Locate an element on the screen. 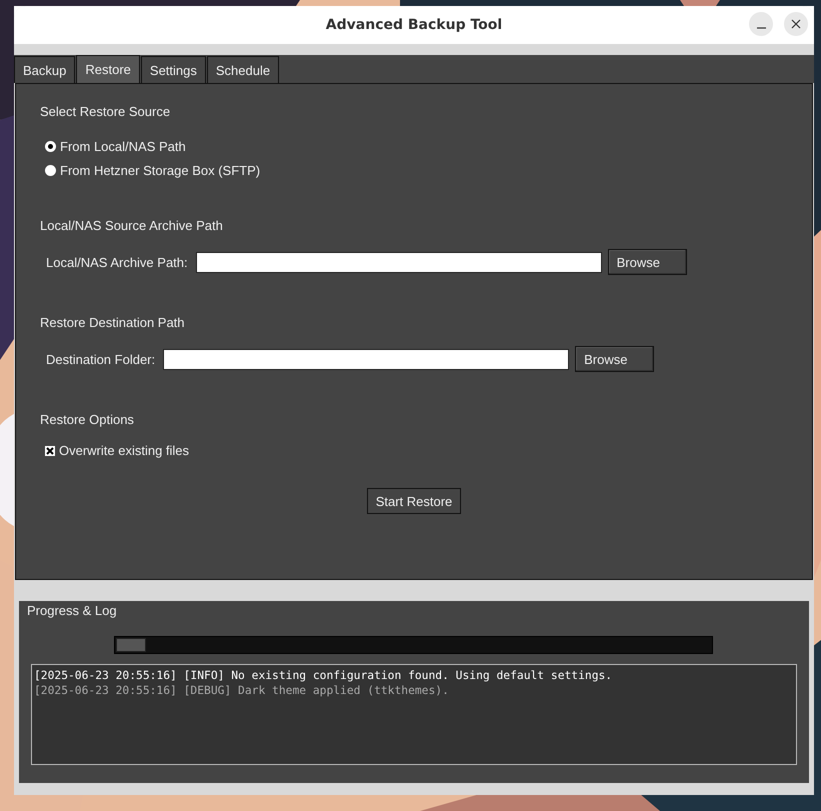  section-heading: Select Restore Source is located at coordinates (106, 111).